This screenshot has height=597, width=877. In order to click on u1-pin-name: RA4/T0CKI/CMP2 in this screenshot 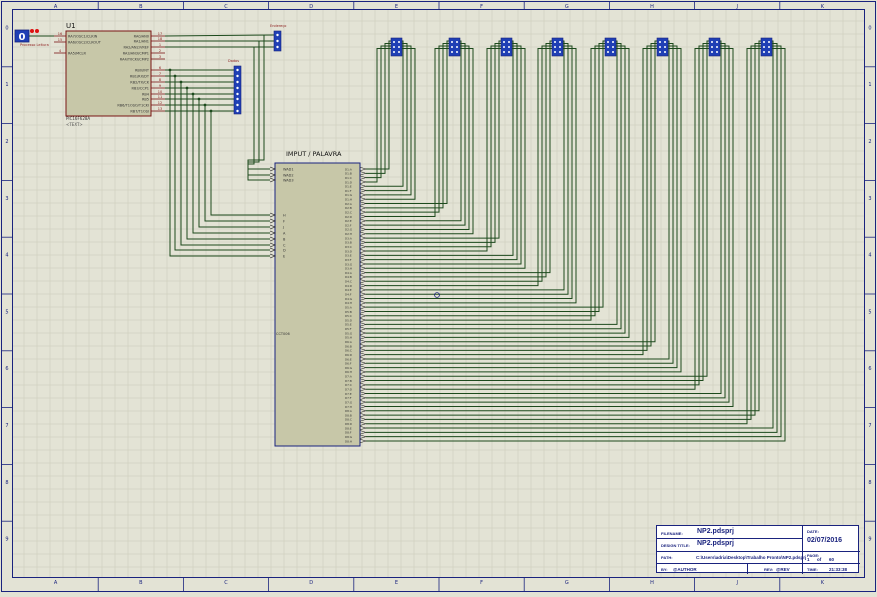, I will do `click(134, 60)`.